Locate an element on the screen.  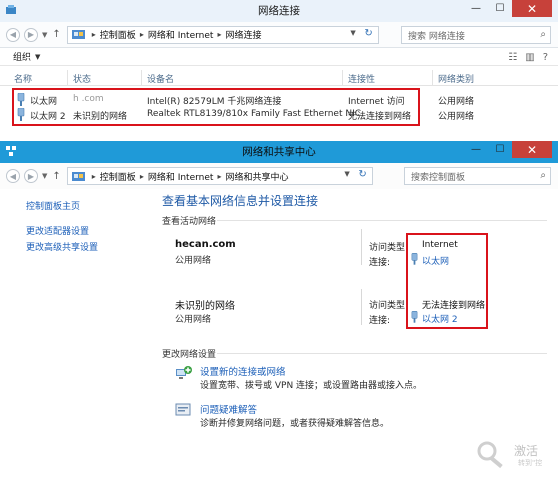
window-title: 网络和共享中心 is located at coordinates (279, 152).